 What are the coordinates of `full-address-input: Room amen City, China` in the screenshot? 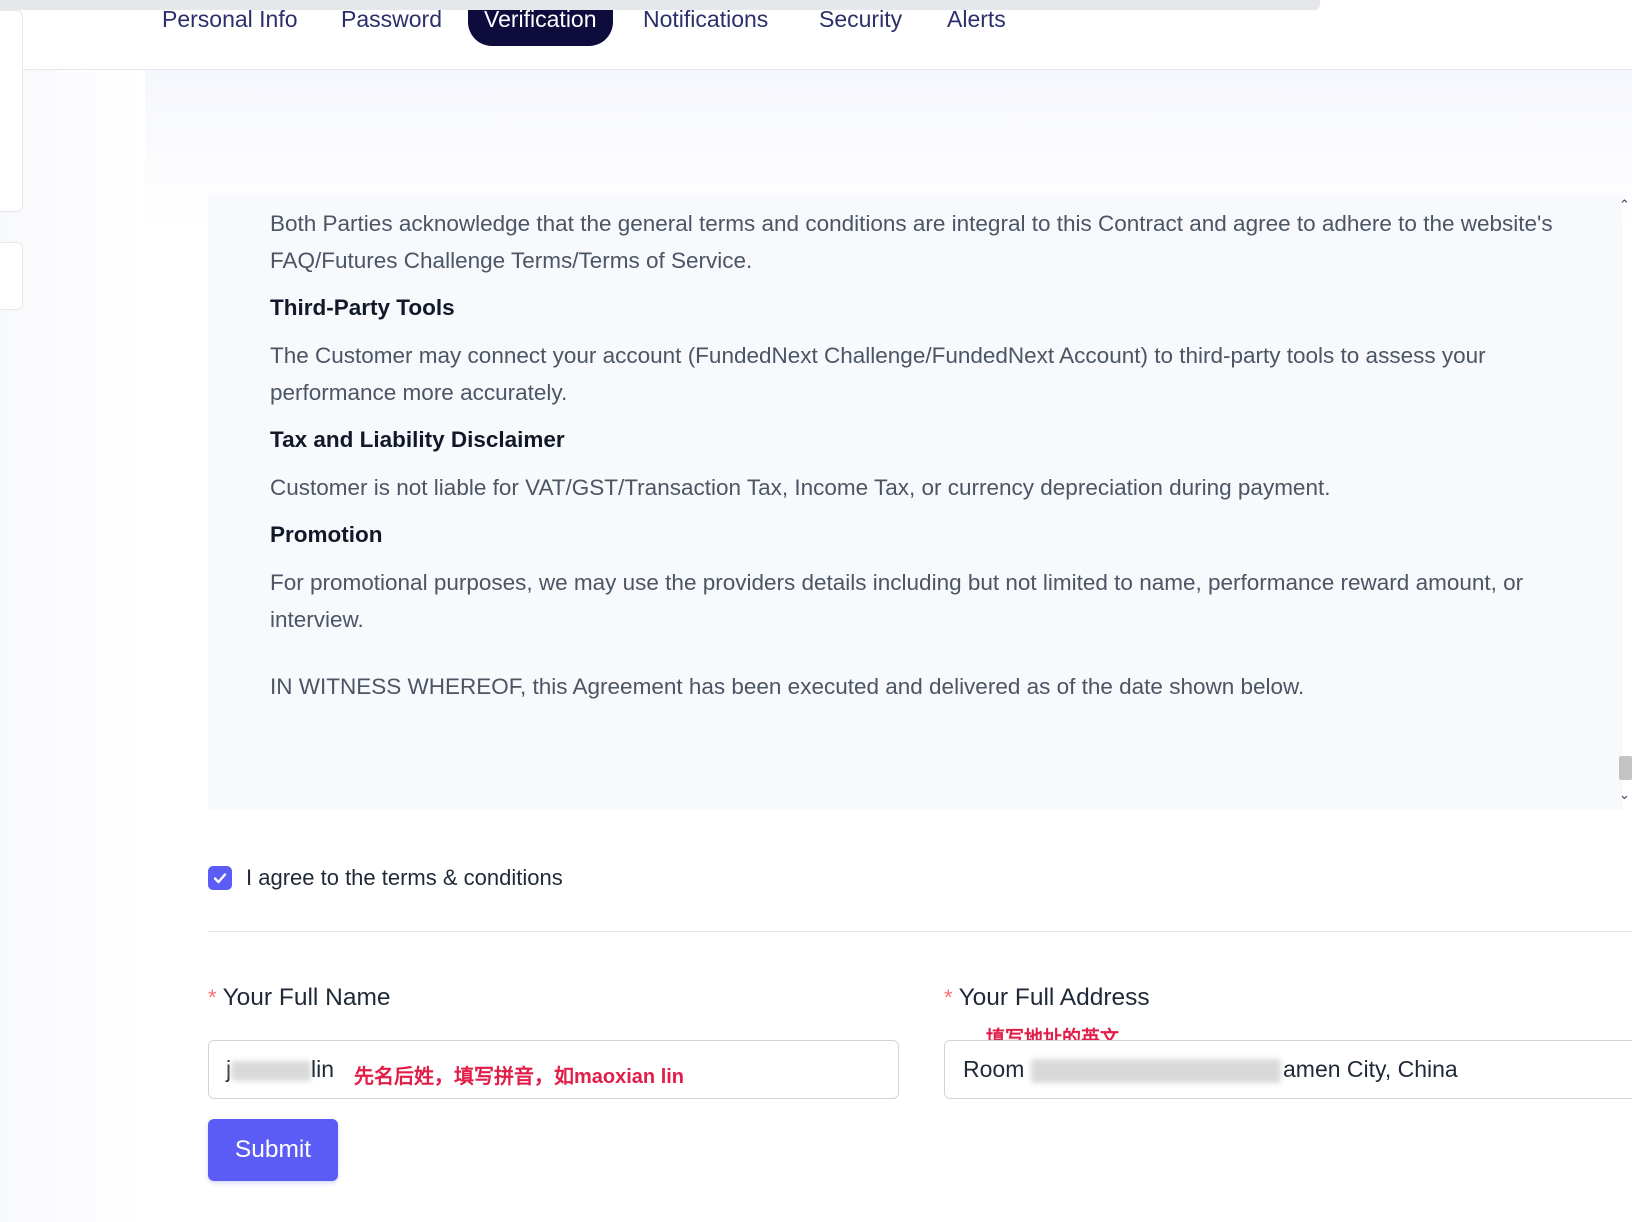 It's located at (1288, 1069).